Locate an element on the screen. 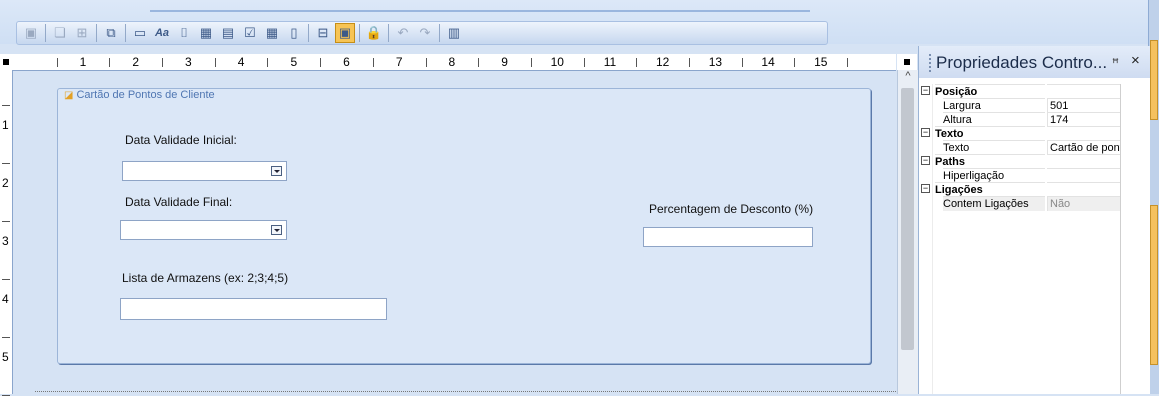 The image size is (1159, 396). property-name: Paths is located at coordinates (990, 161).